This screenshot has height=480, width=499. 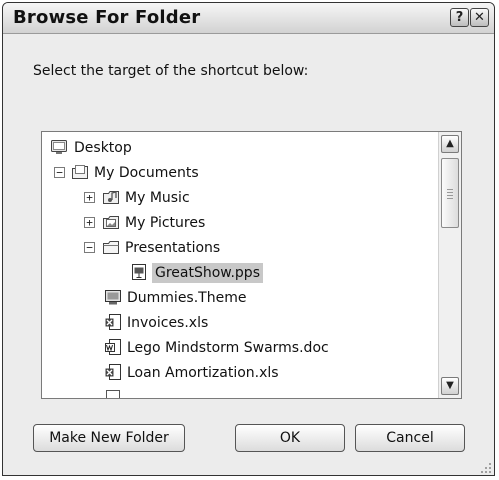 I want to click on tree-item-label: Invoices.xls, so click(x=168, y=323).